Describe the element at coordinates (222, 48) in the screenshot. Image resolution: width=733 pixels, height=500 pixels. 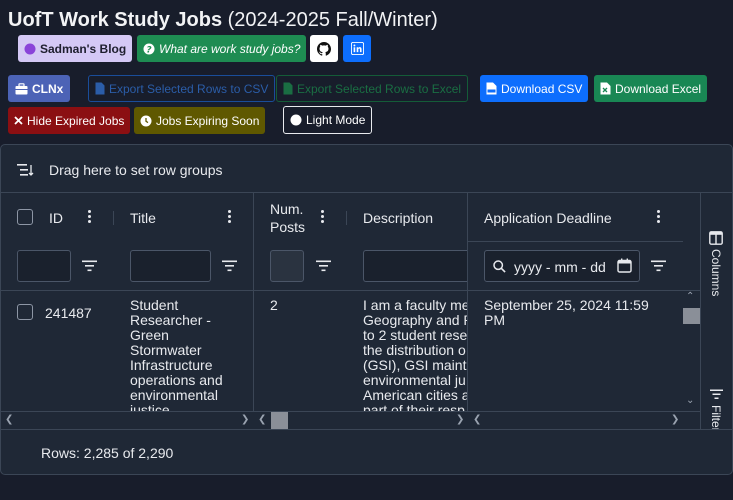
I see `faq-link: ? What are work study jobs?` at that location.